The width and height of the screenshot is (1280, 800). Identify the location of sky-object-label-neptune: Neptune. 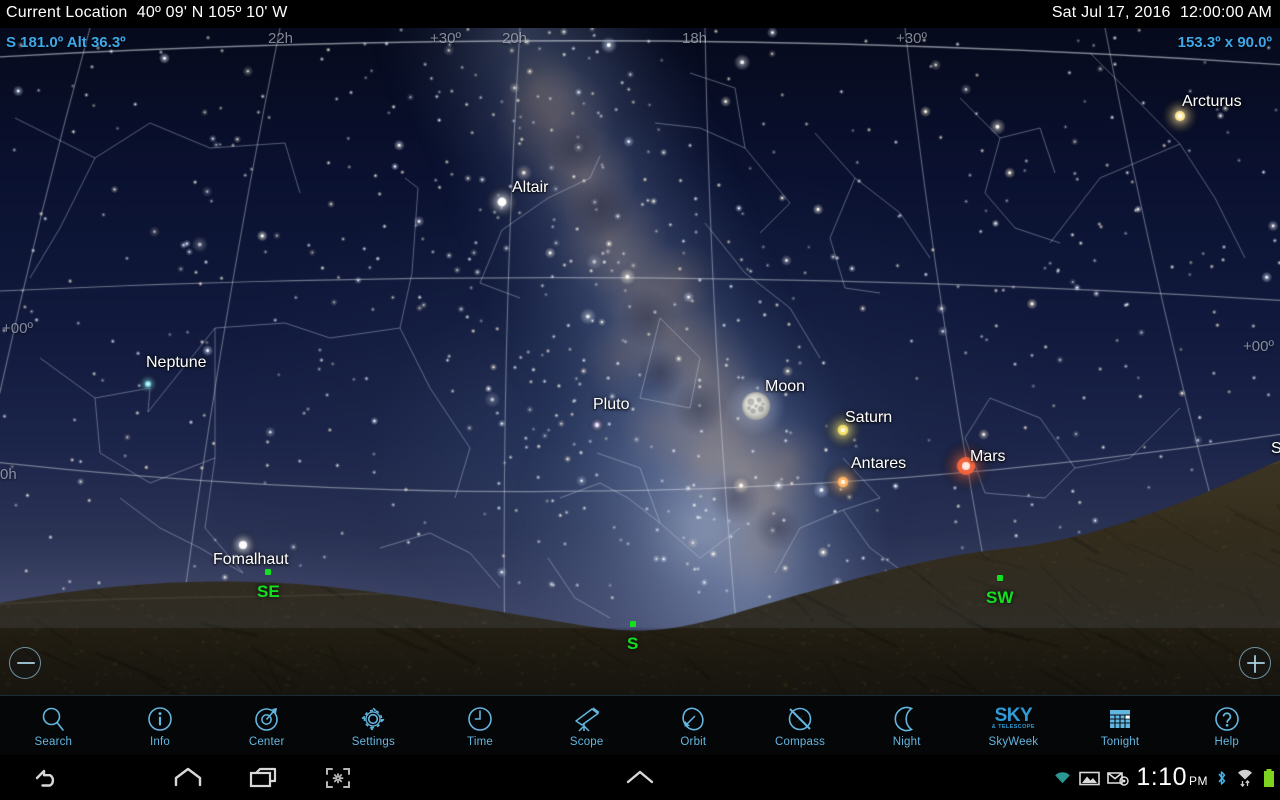
(176, 363).